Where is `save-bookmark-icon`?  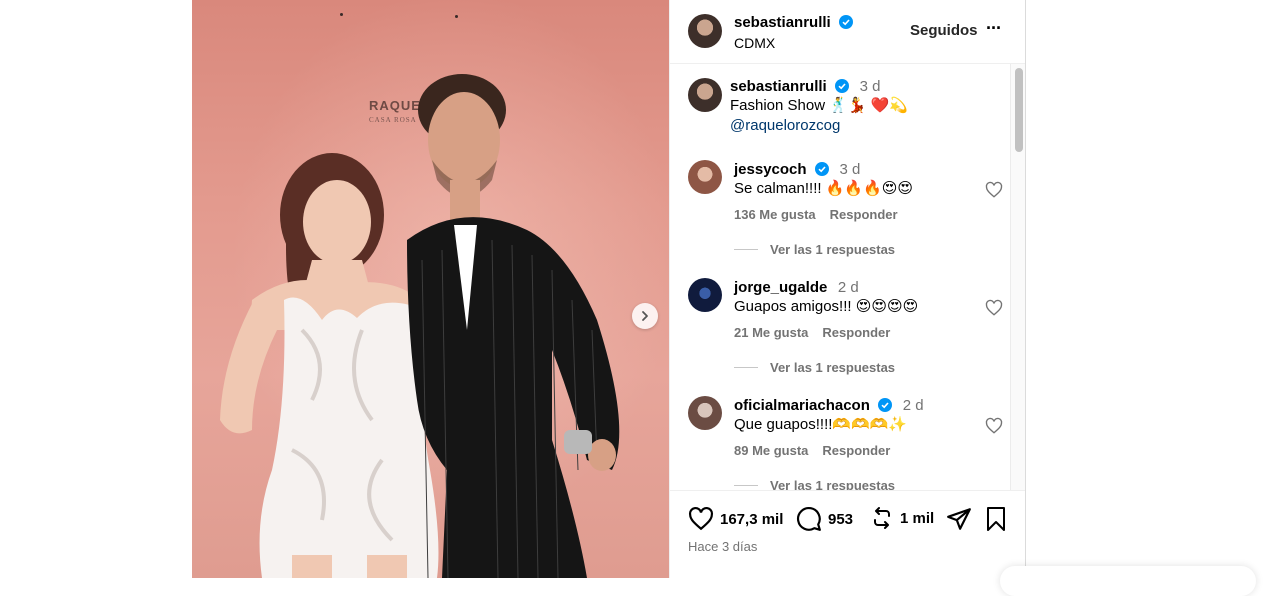 save-bookmark-icon is located at coordinates (996, 519).